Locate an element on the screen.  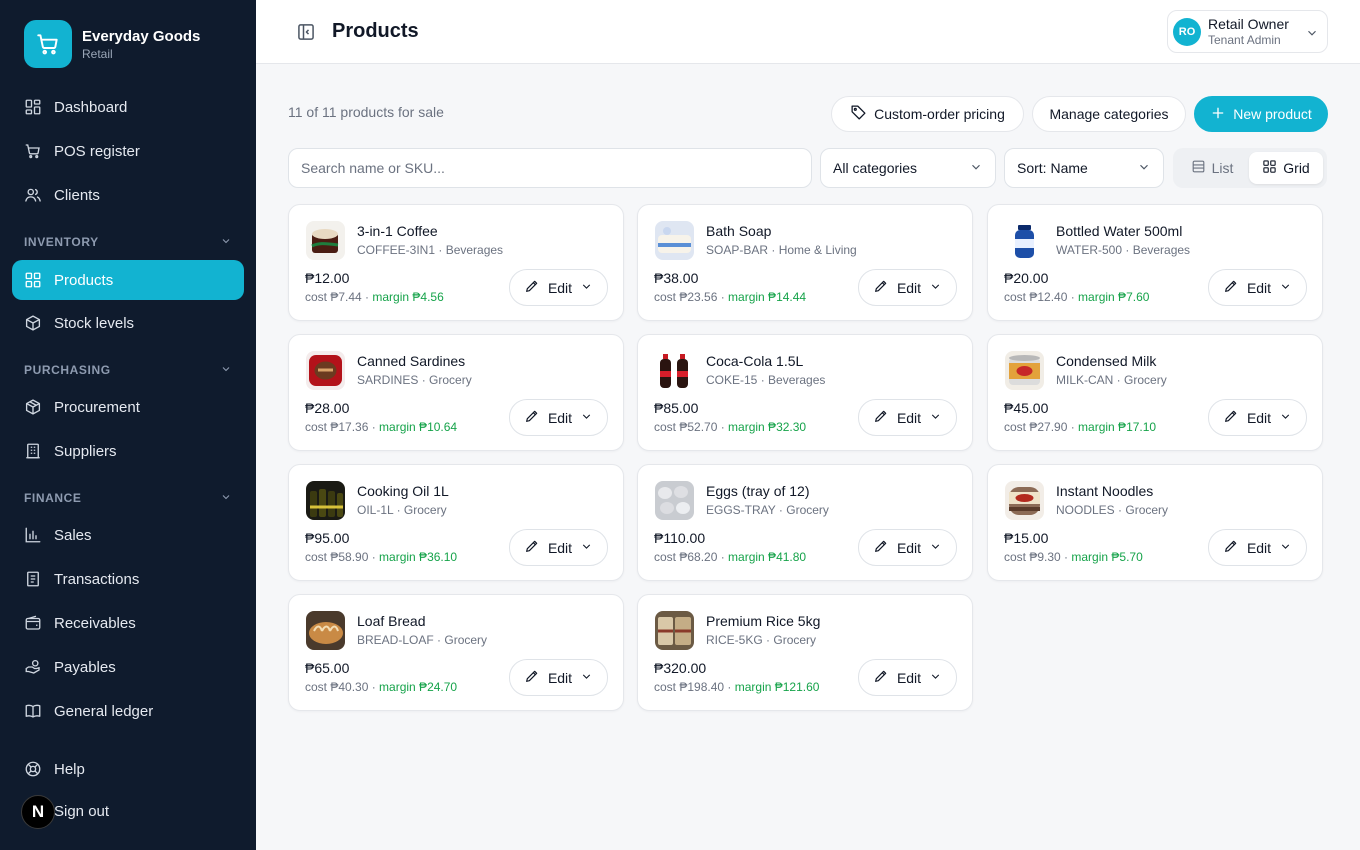
product-meta: SOAP-BAR · Home & Living is located at coordinates (781, 250).